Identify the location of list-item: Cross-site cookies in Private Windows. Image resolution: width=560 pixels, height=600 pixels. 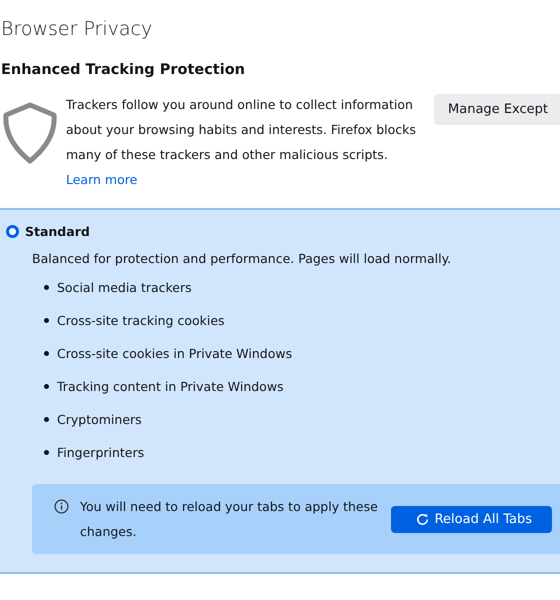
(174, 353).